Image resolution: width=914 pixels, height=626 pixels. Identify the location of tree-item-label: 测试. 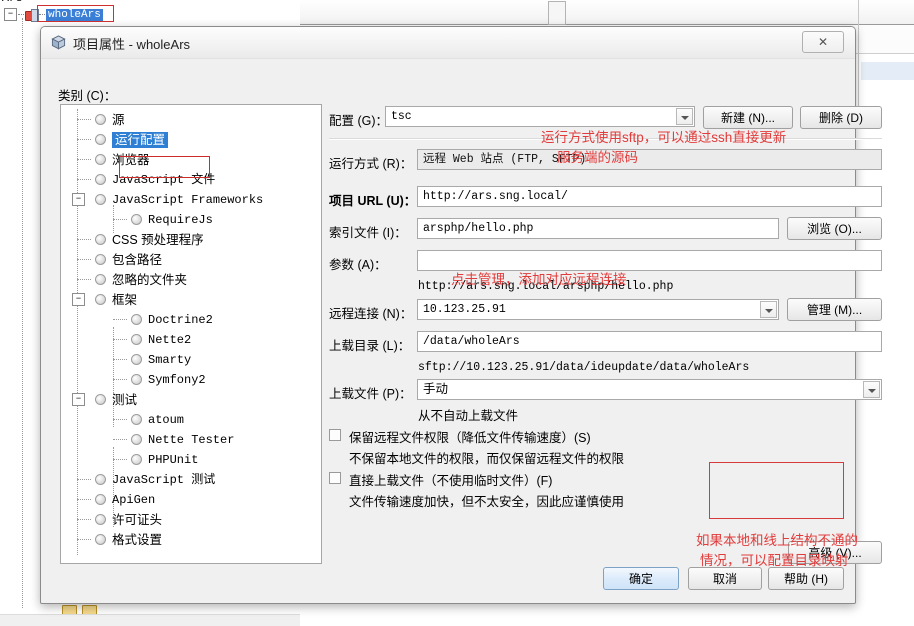
(125, 399).